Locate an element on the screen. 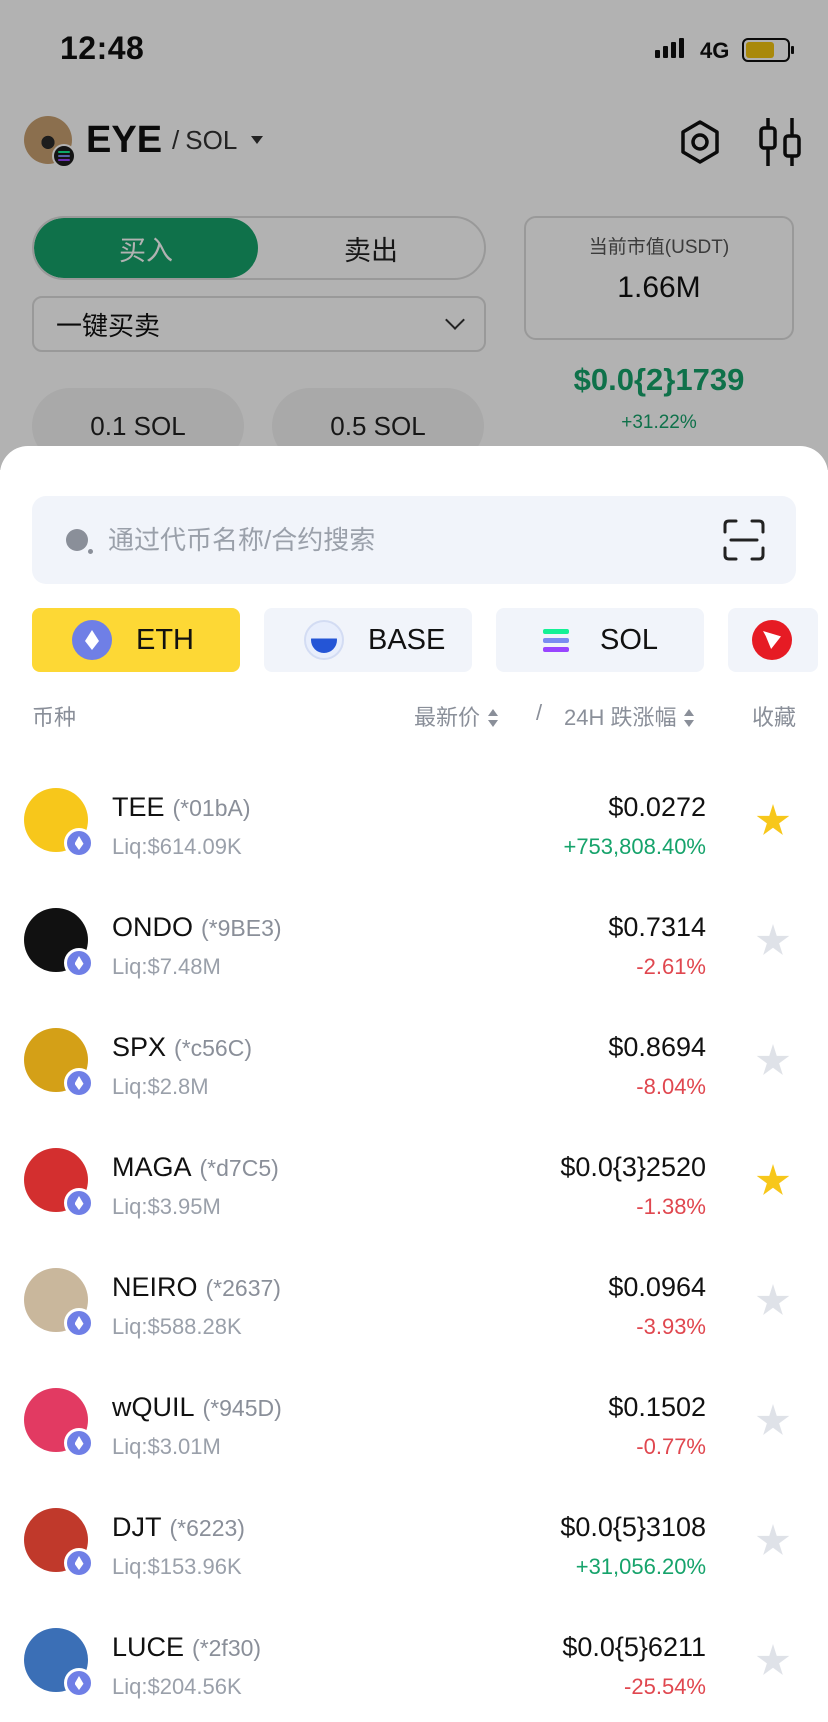 The height and width of the screenshot is (1722, 828). token-price: $0.0{5}6211 is located at coordinates (634, 1647).